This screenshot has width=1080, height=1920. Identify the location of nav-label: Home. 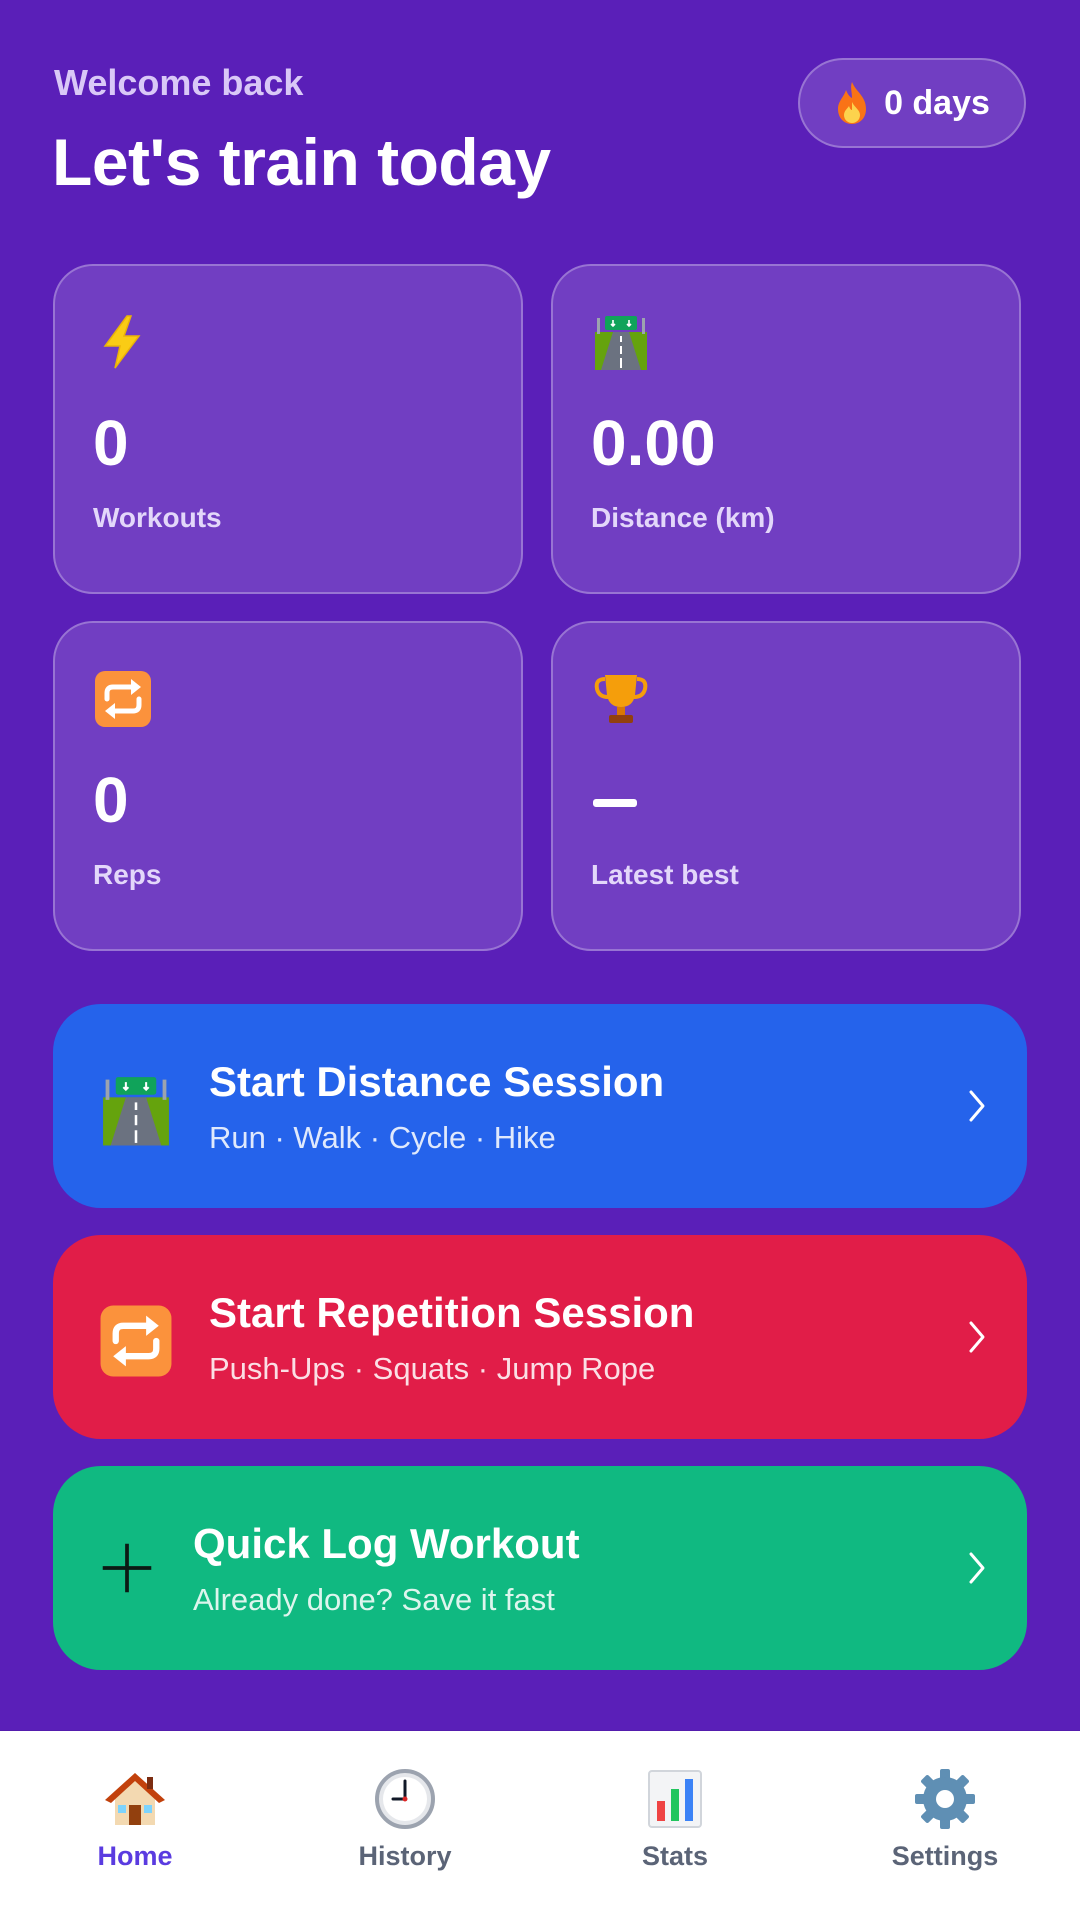
(135, 1856).